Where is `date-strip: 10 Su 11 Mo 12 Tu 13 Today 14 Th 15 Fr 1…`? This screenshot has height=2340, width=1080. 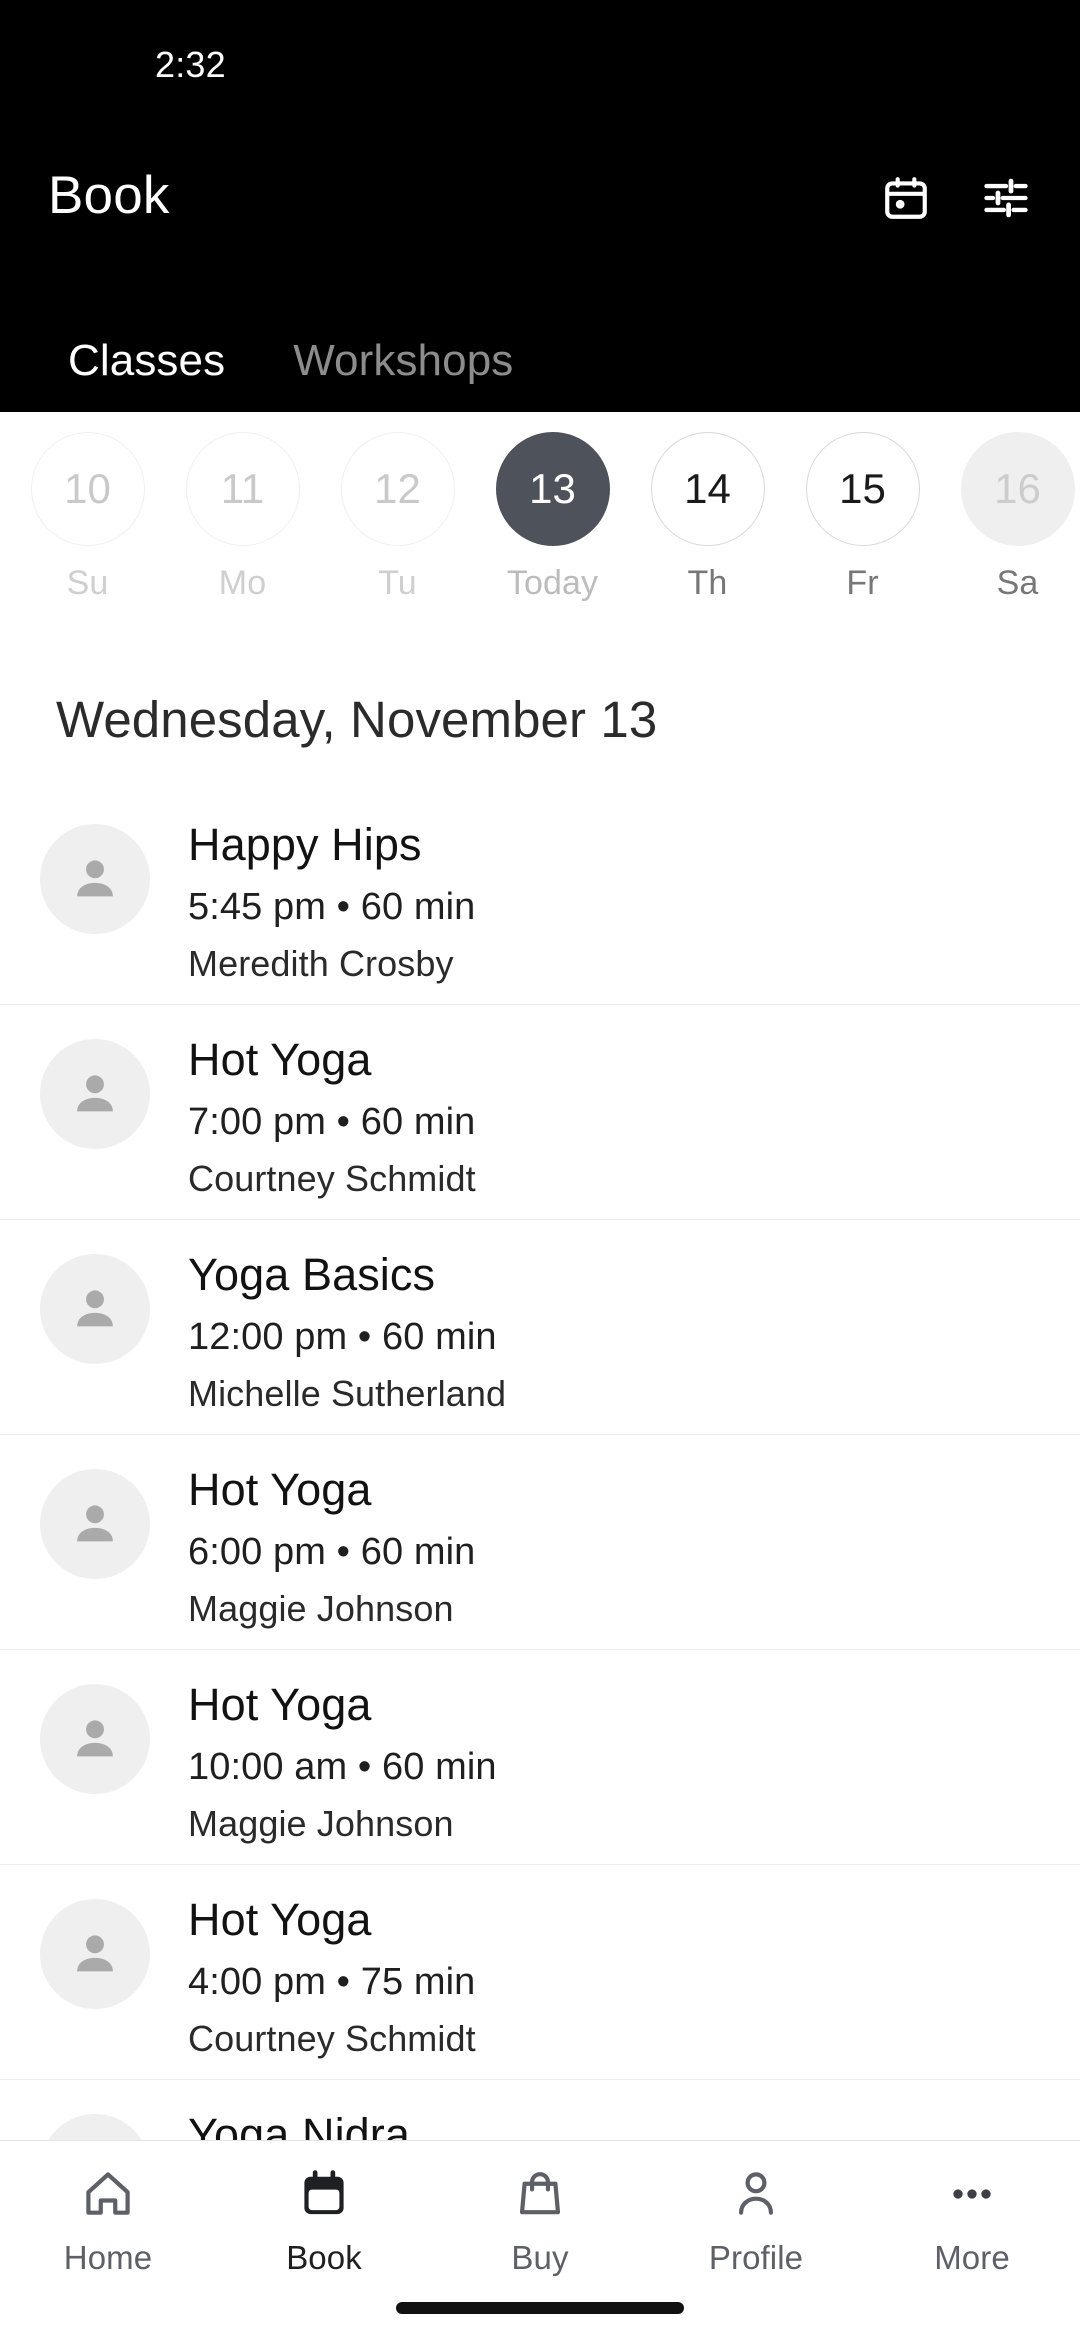 date-strip: 10 Su 11 Mo 12 Tu 13 Today 14 Th 15 Fr 1… is located at coordinates (540, 537).